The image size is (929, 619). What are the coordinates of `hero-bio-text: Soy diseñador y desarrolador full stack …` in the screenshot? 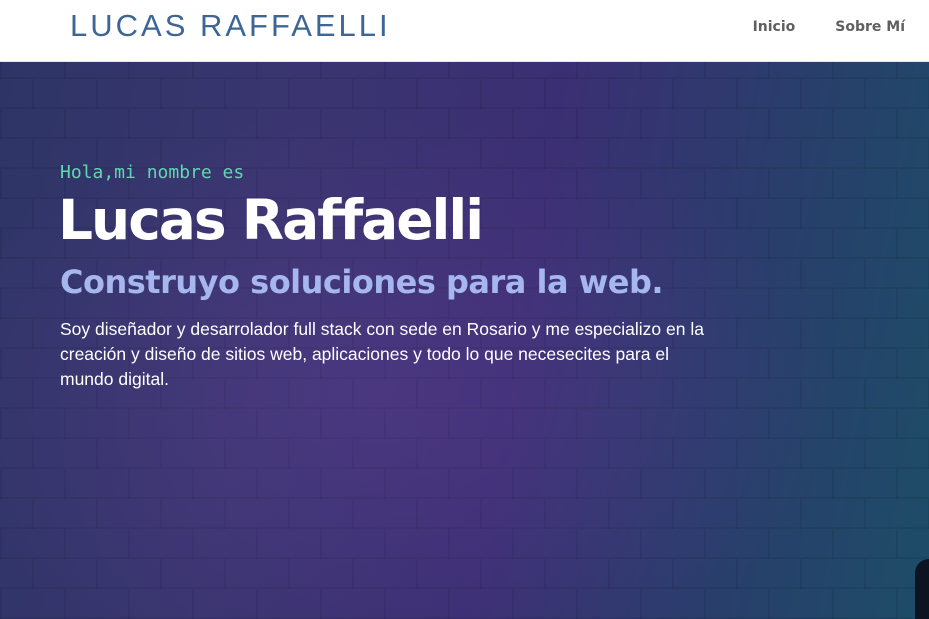 It's located at (382, 354).